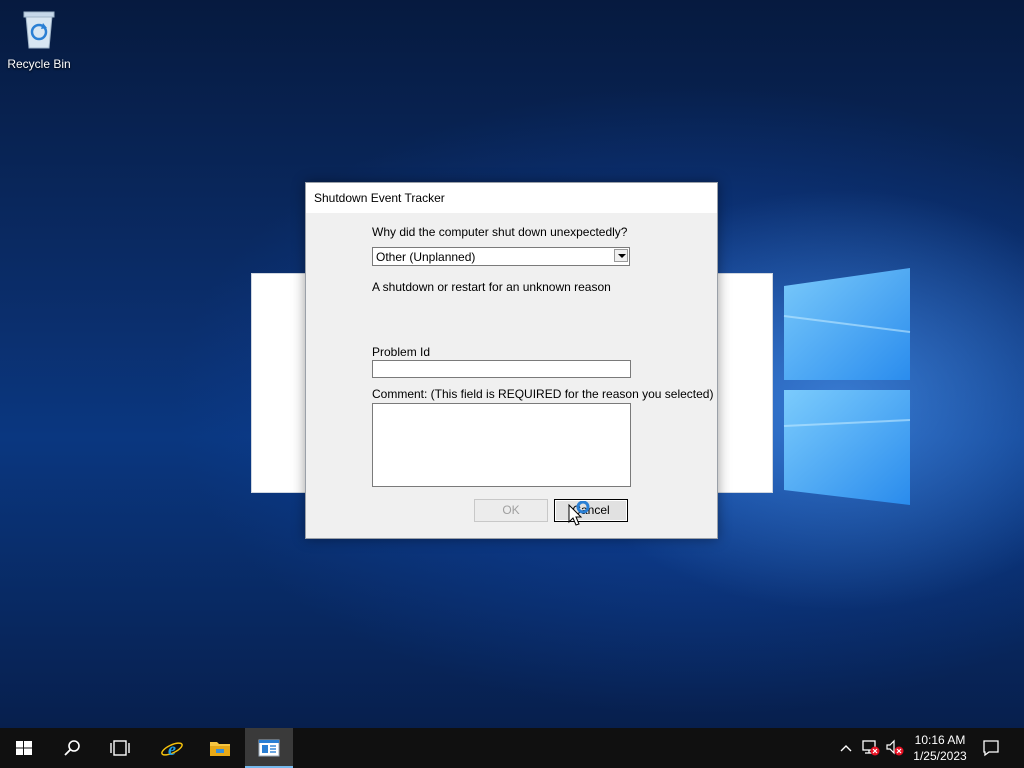 This screenshot has width=1024, height=768. I want to click on start-icon, so click(24, 748).